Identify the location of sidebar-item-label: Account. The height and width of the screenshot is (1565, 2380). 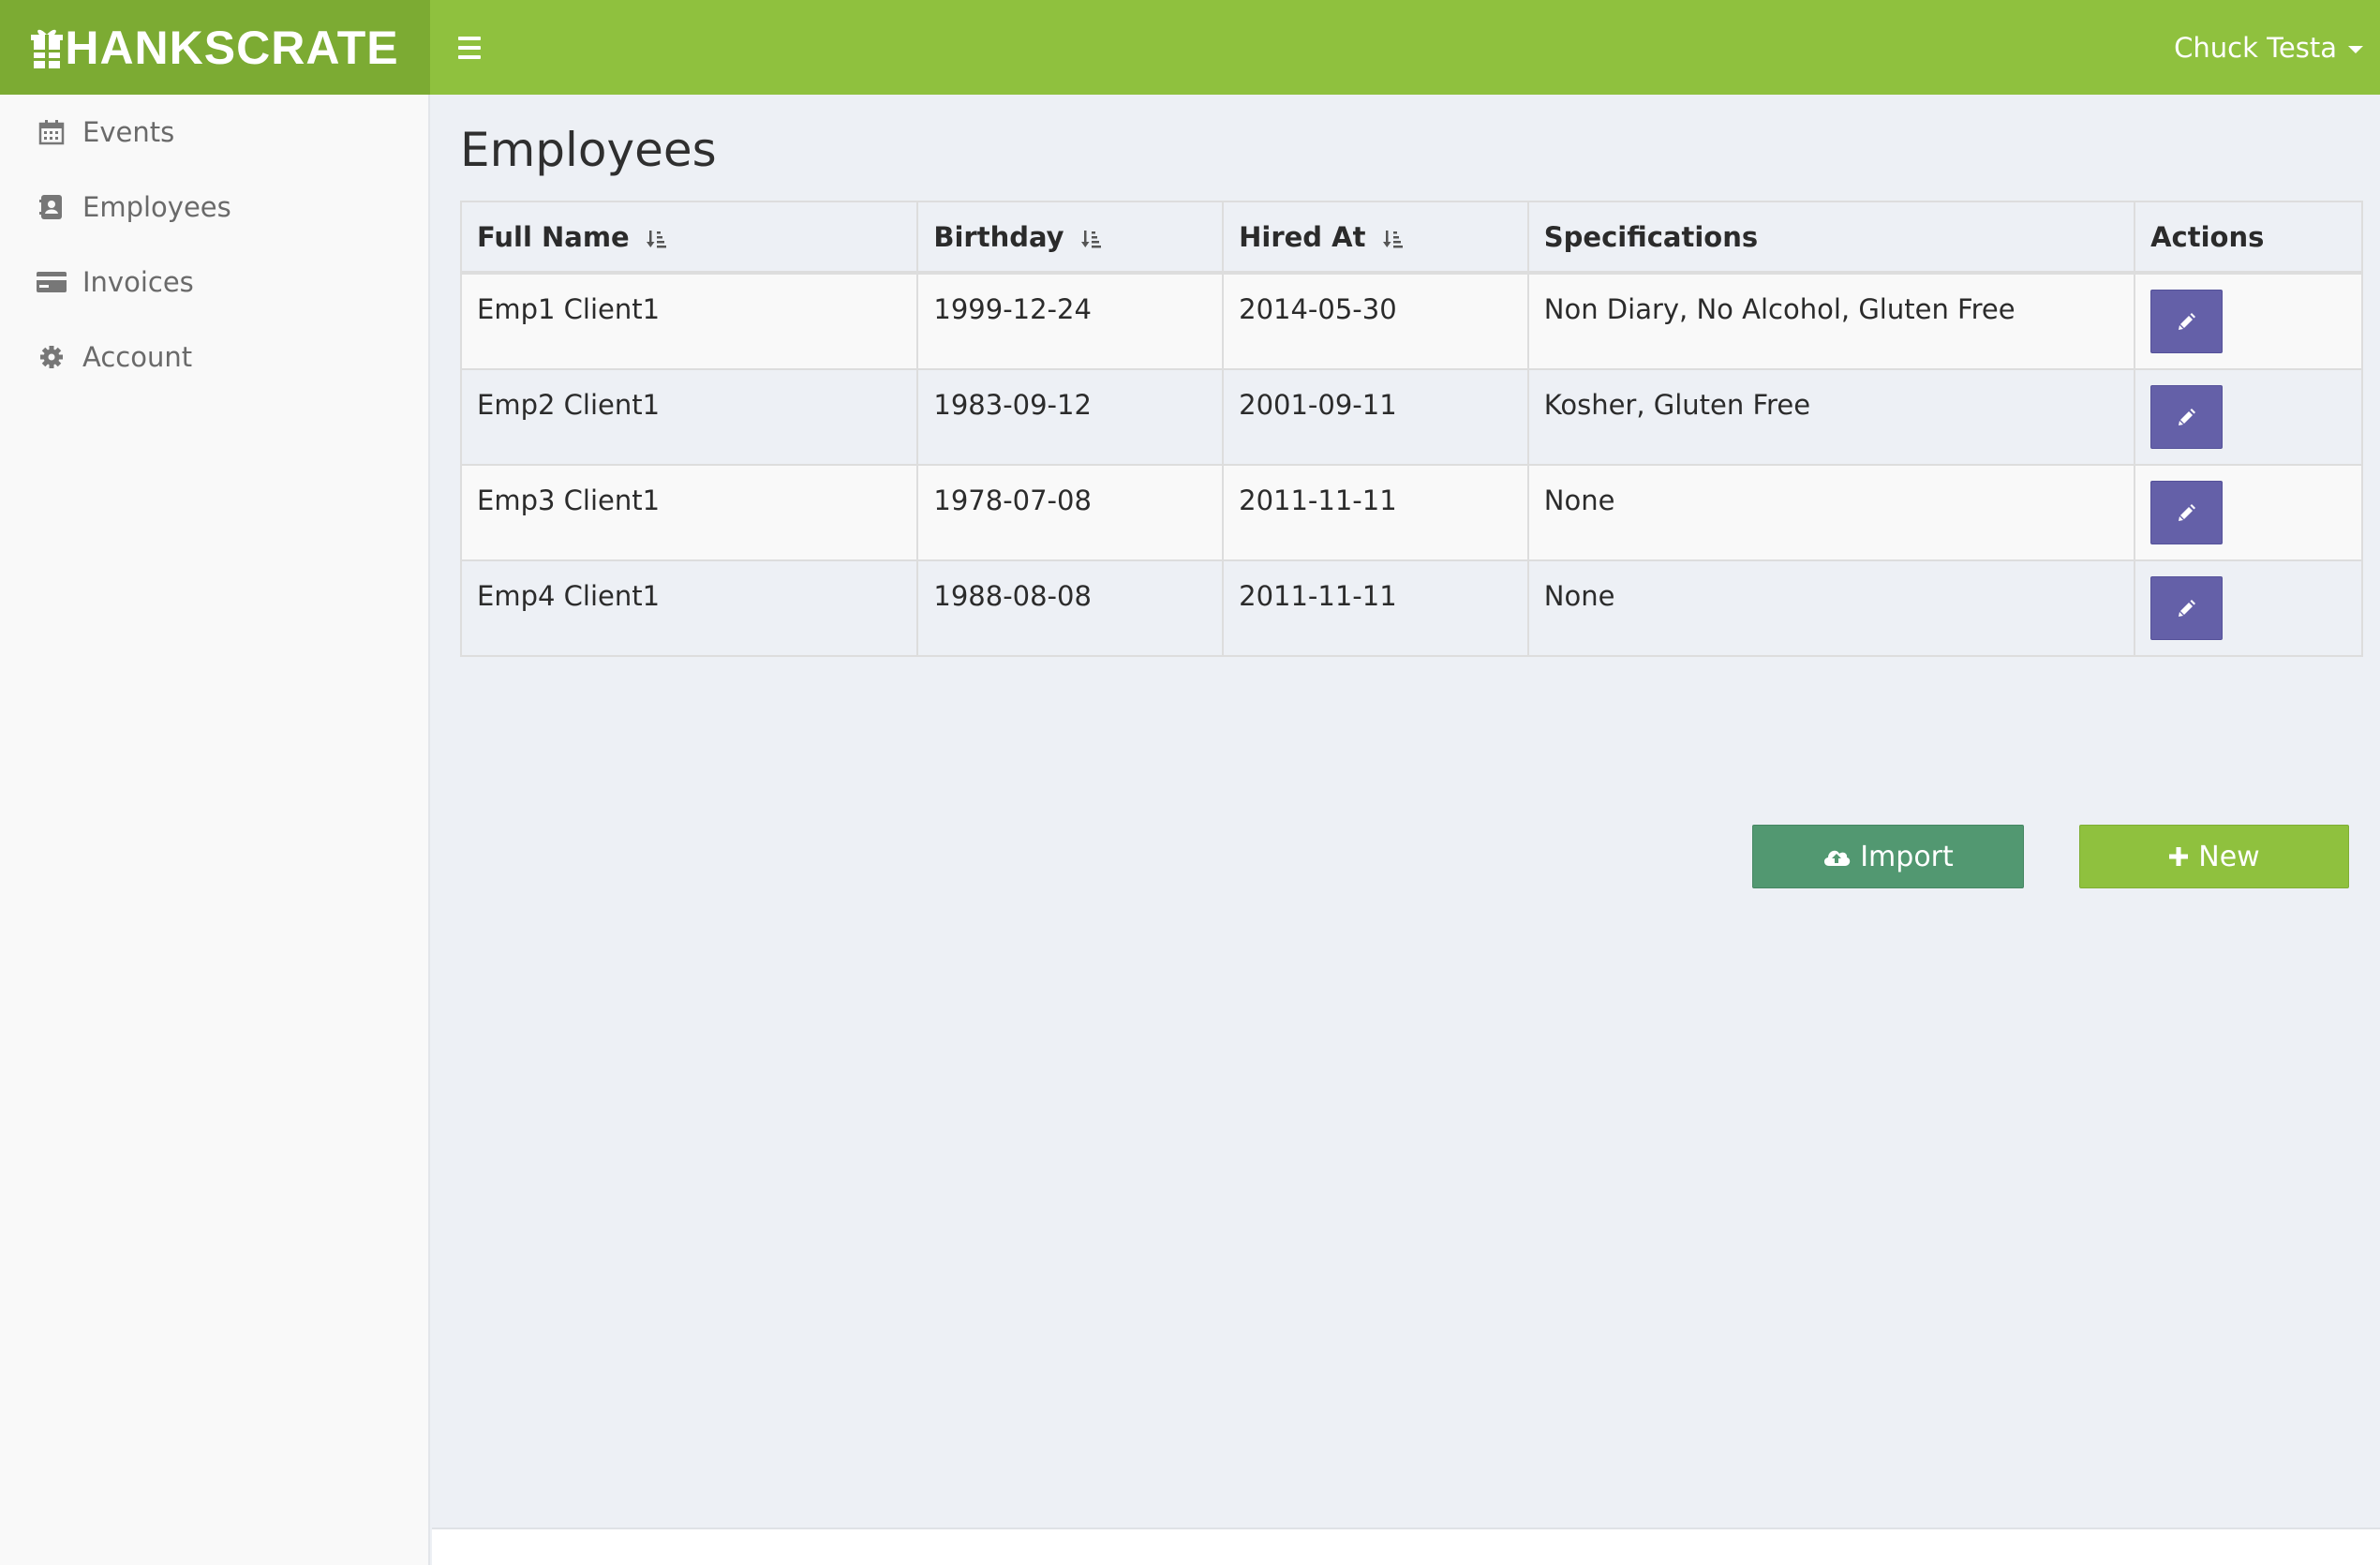
(137, 357).